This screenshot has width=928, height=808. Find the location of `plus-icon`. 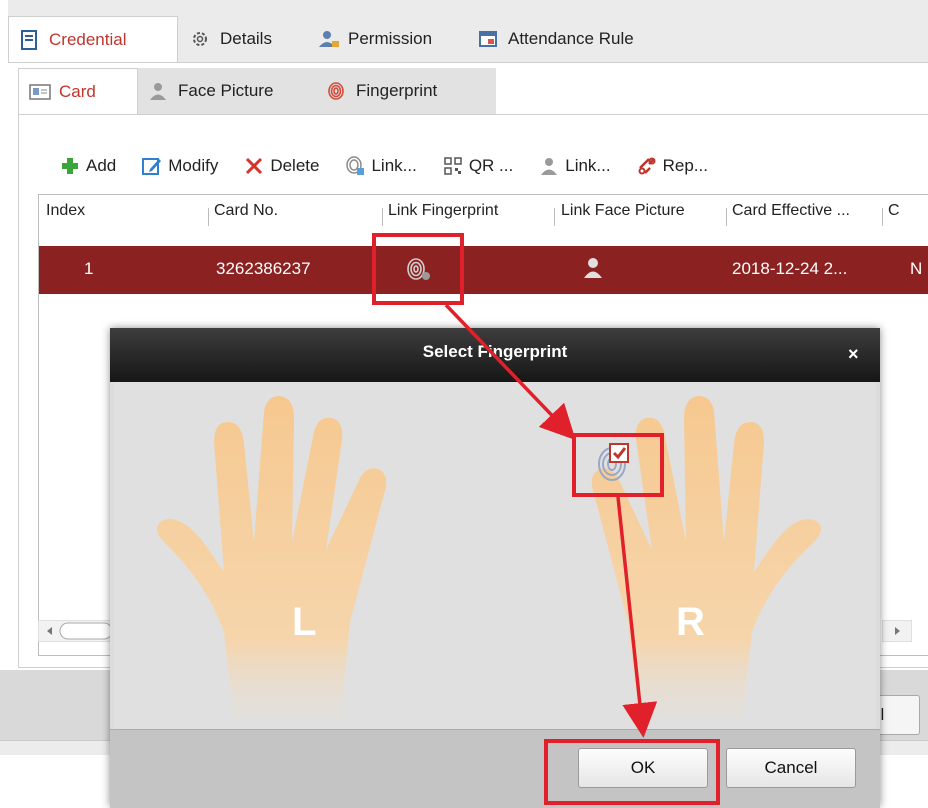

plus-icon is located at coordinates (70, 166).